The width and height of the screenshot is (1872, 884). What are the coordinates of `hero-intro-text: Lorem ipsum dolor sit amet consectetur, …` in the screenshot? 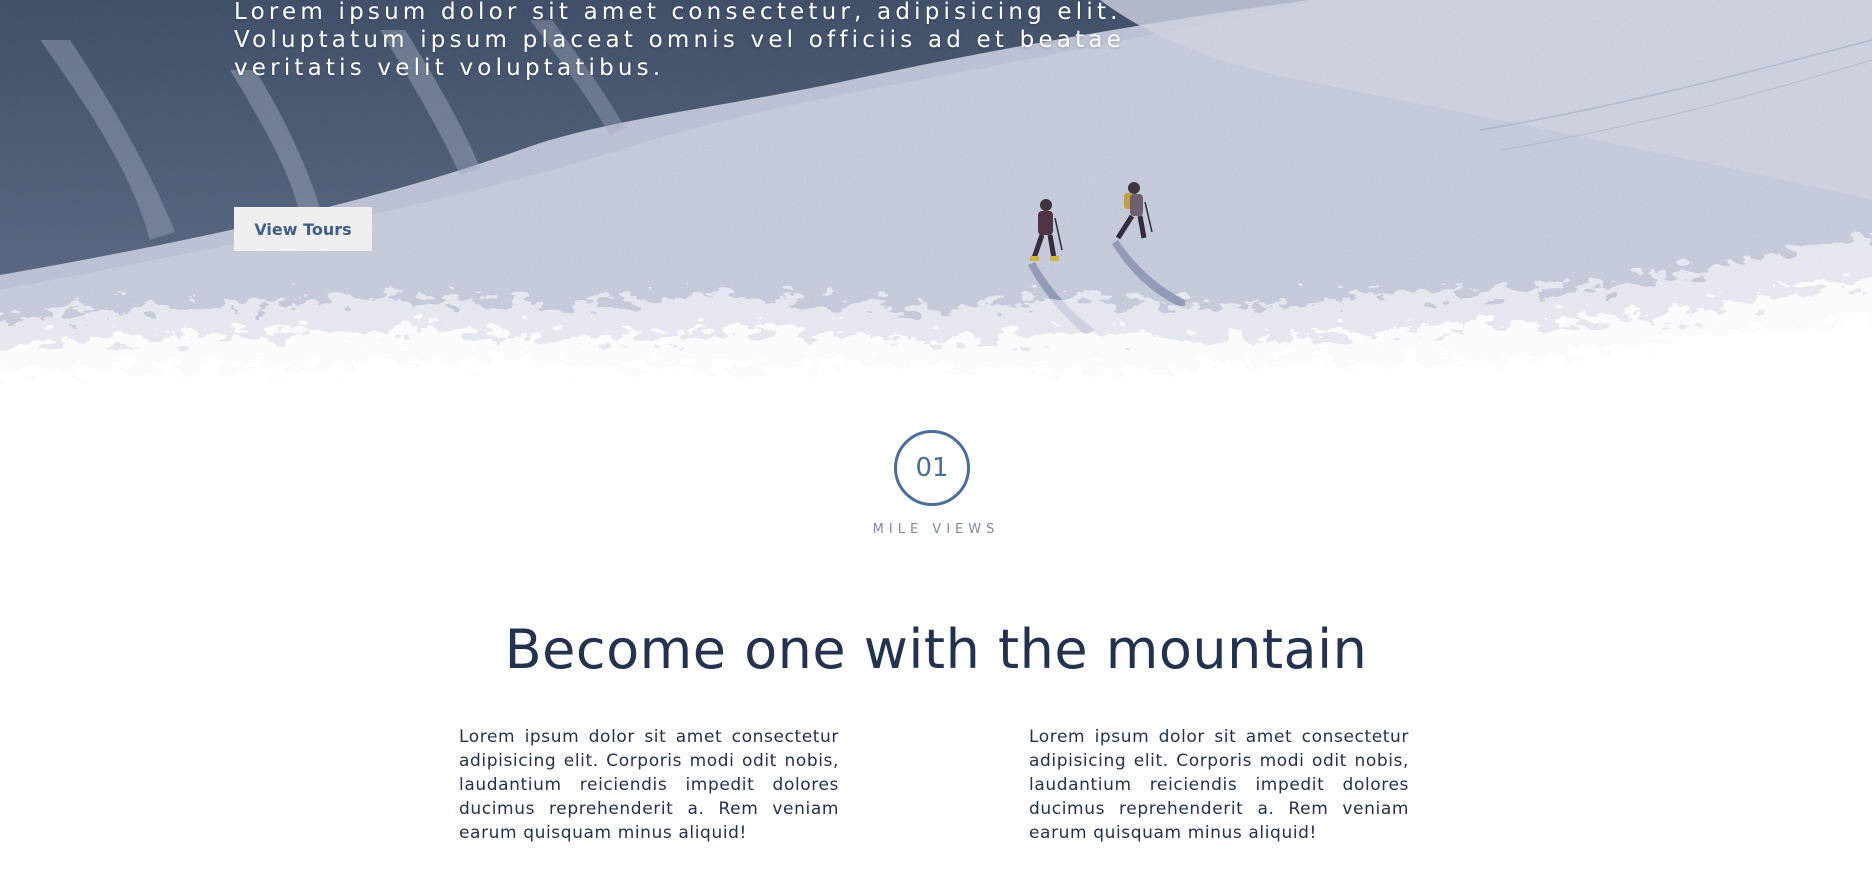 It's located at (734, 41).